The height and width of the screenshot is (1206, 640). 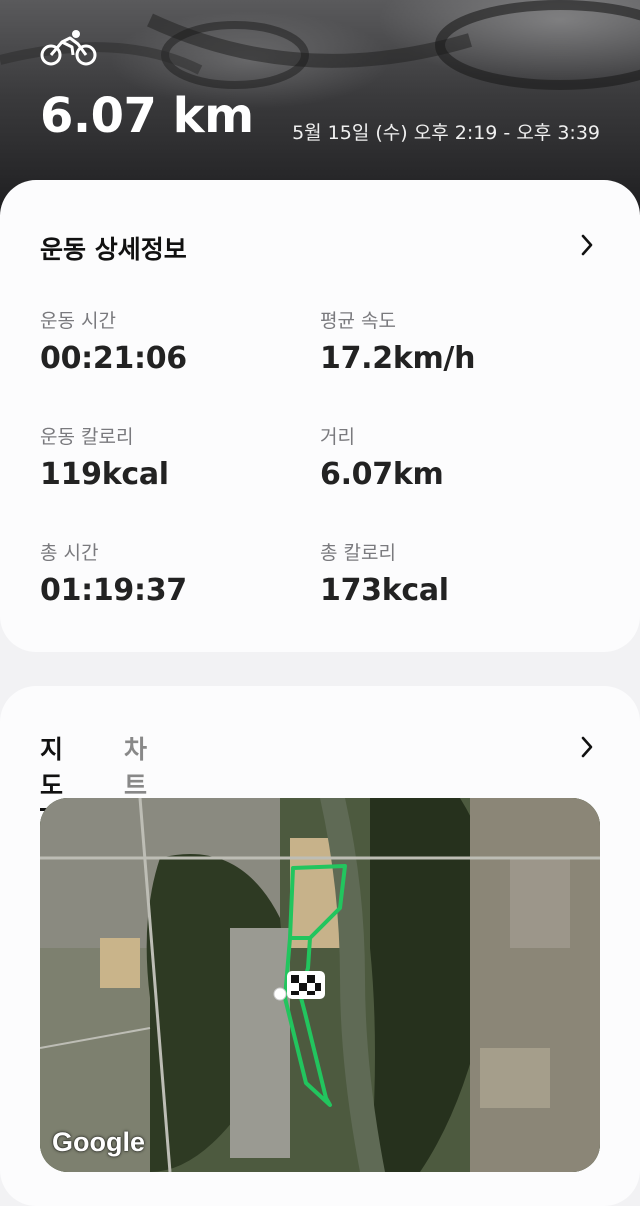 What do you see at coordinates (69, 553) in the screenshot?
I see `stat-label: 총 시간` at bounding box center [69, 553].